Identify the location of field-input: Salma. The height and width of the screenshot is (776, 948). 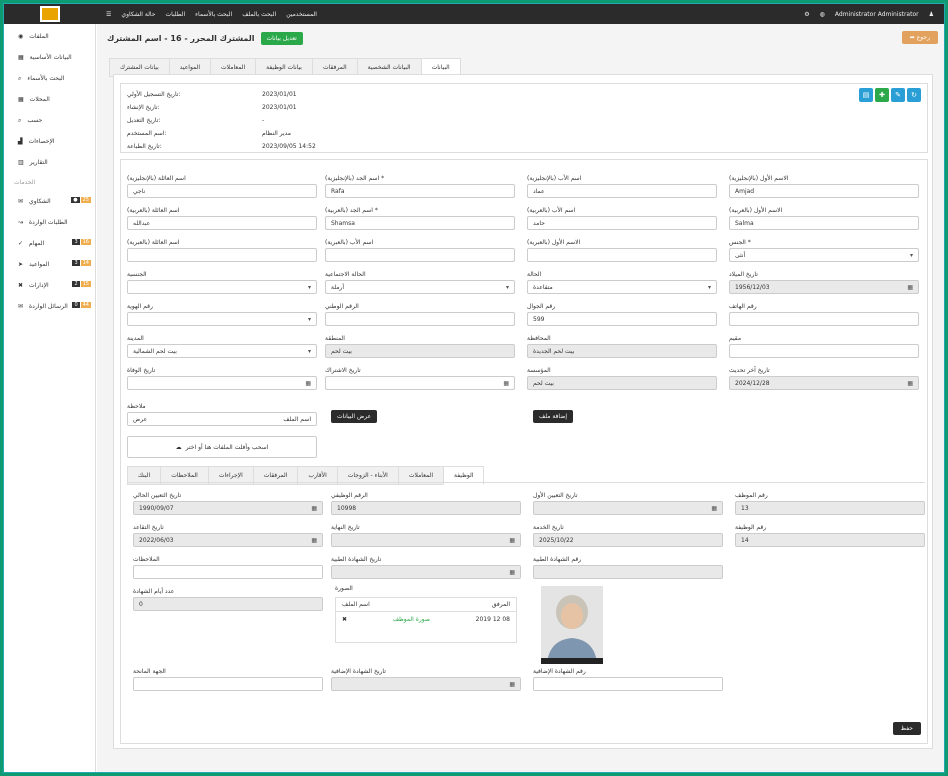
(824, 223).